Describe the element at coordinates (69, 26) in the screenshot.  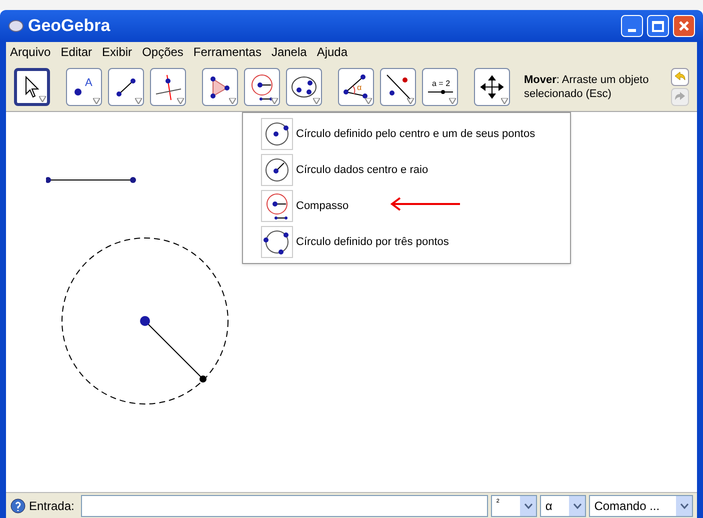
I see `window-title: GeoGebra` at that location.